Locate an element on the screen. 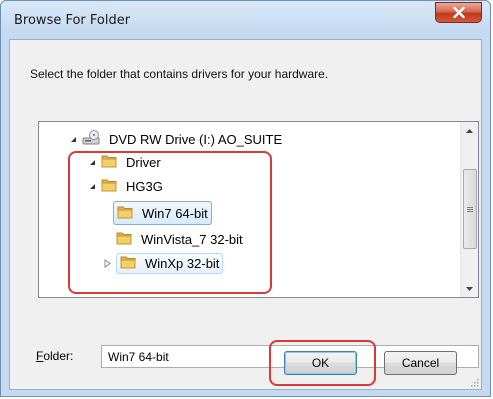 This screenshot has height=399, width=493. tree-vertical-scrollbar is located at coordinates (469, 209).